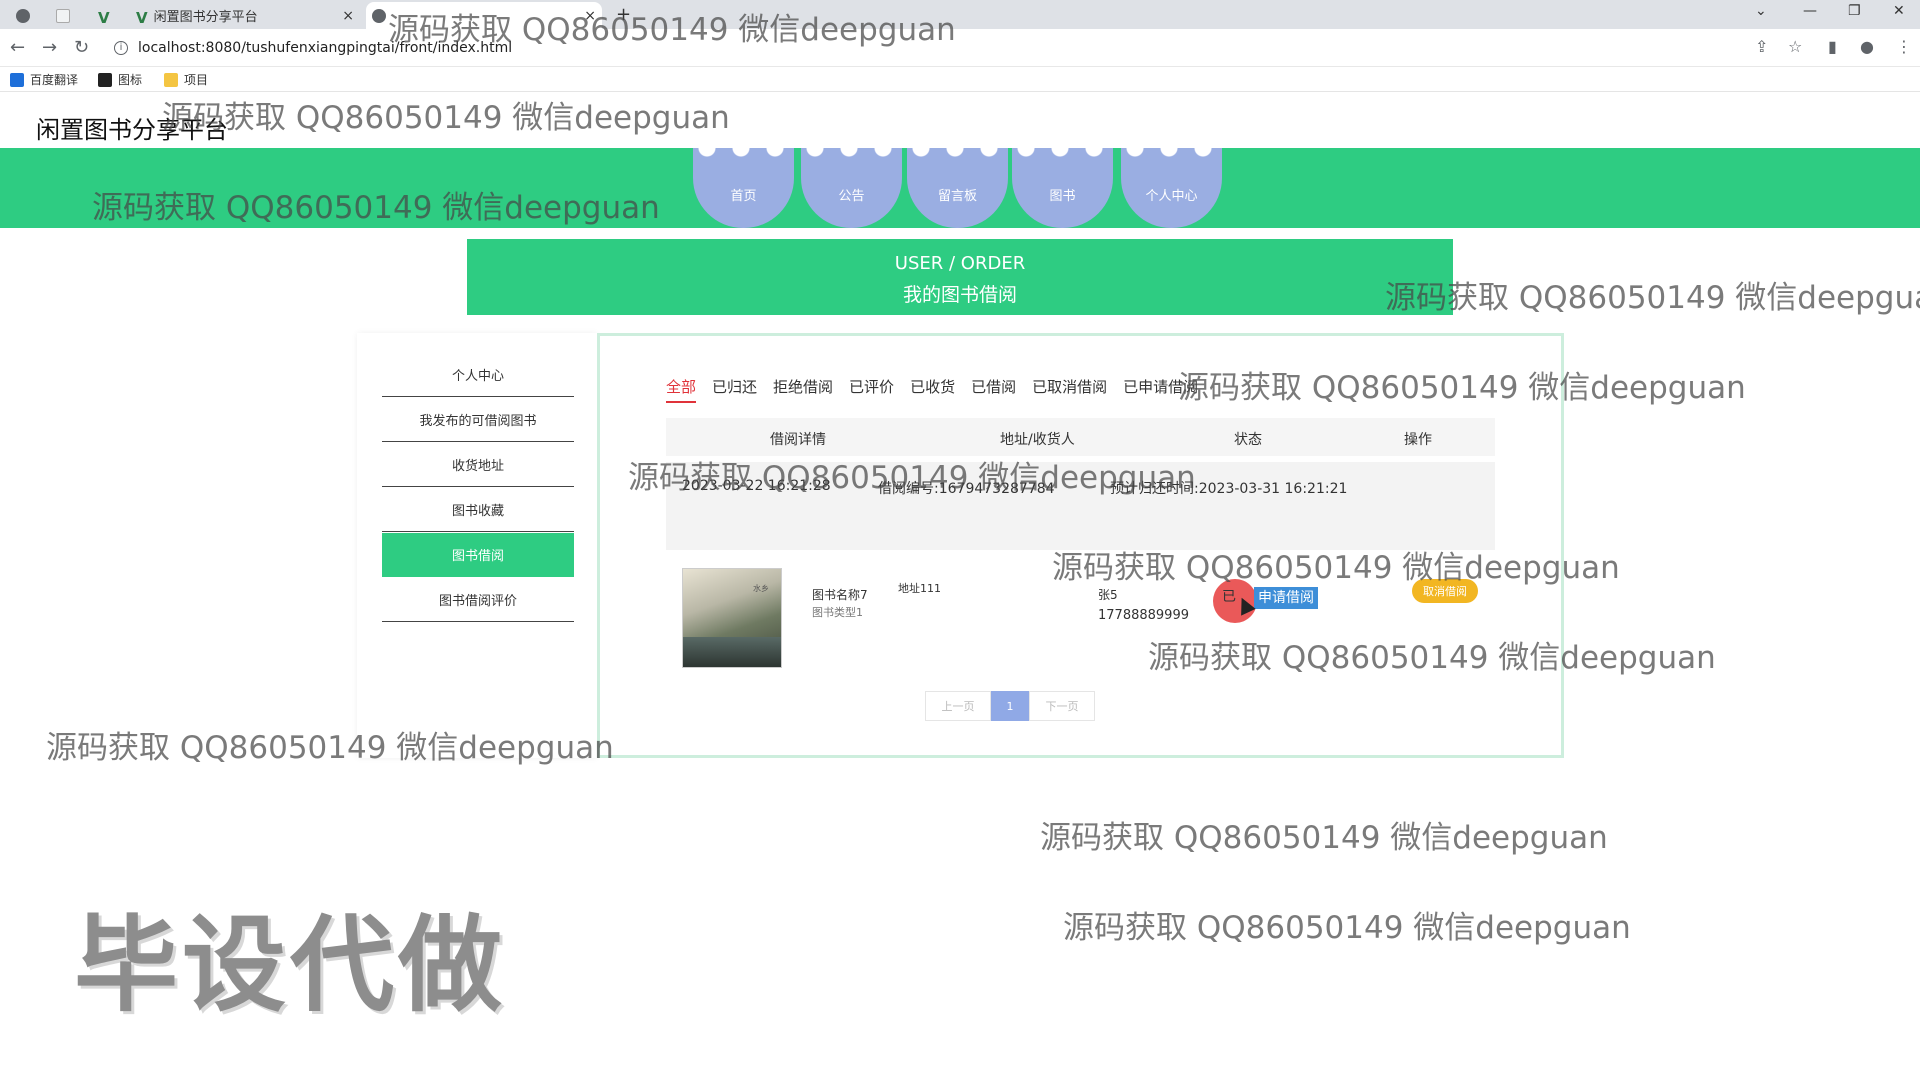  What do you see at coordinates (121, 48) in the screenshot?
I see `info-icon: i` at bounding box center [121, 48].